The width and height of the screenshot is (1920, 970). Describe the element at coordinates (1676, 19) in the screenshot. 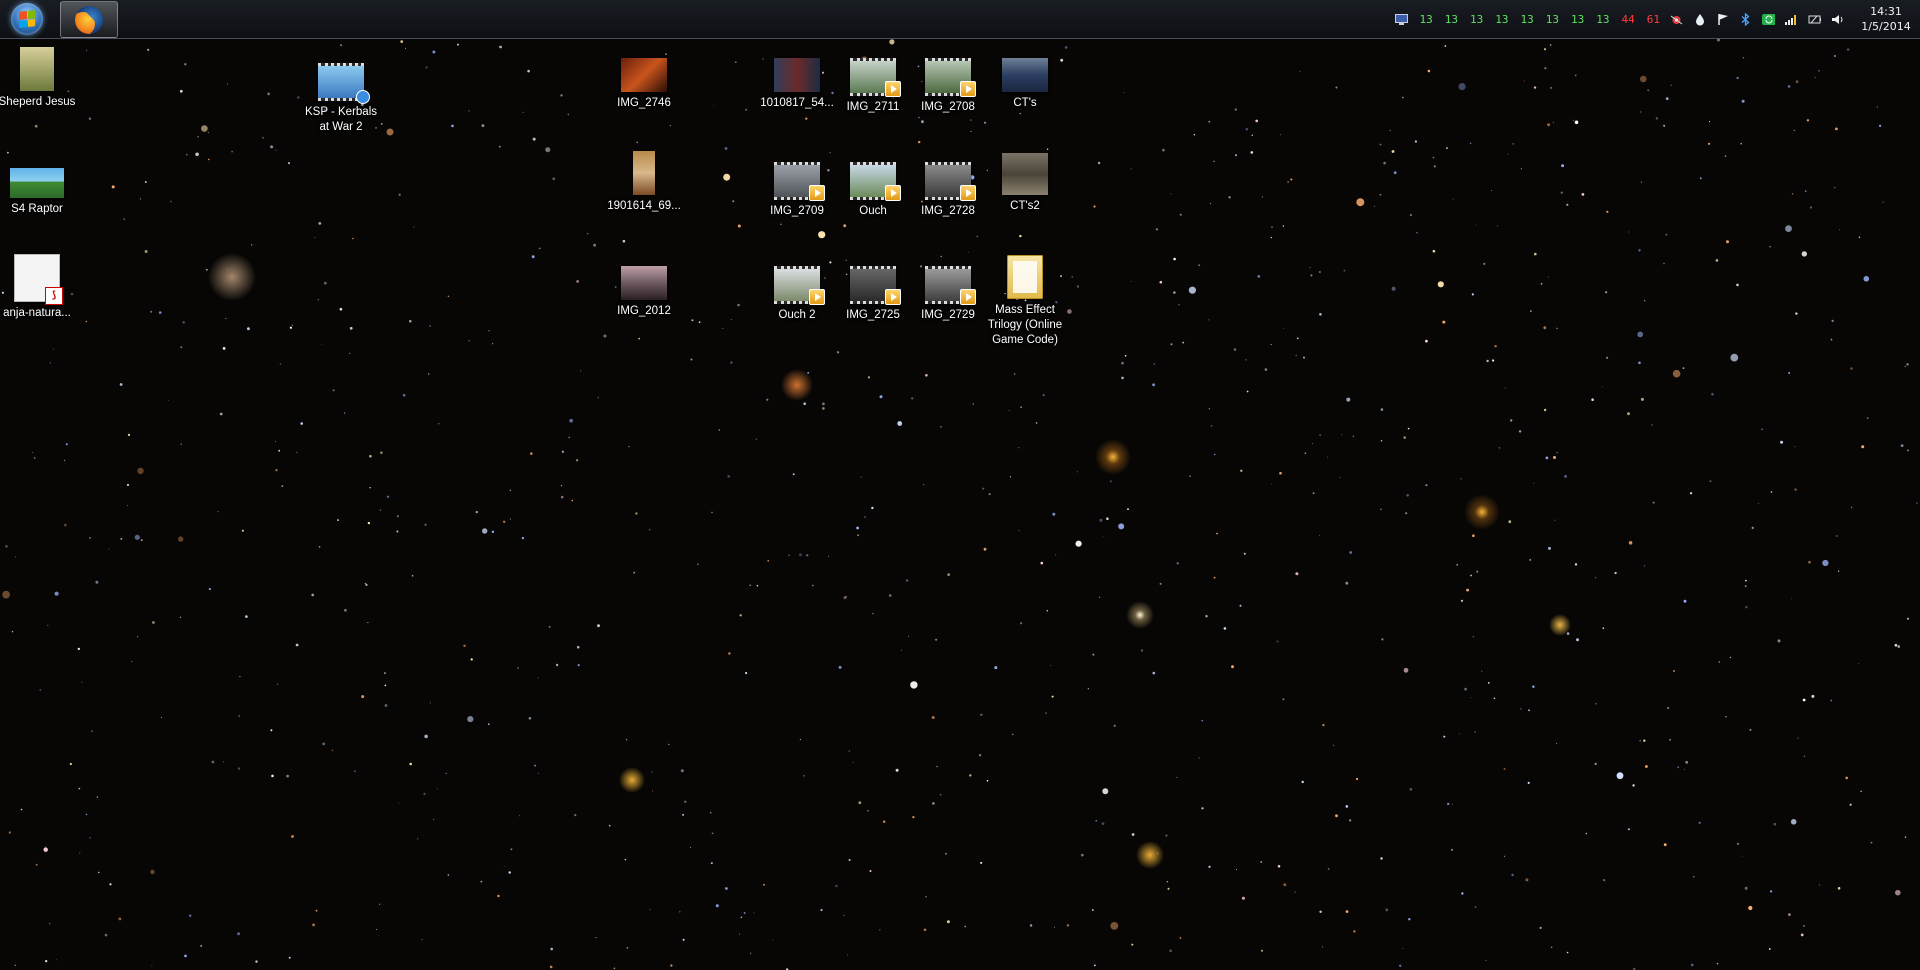

I see `bug-icon` at that location.